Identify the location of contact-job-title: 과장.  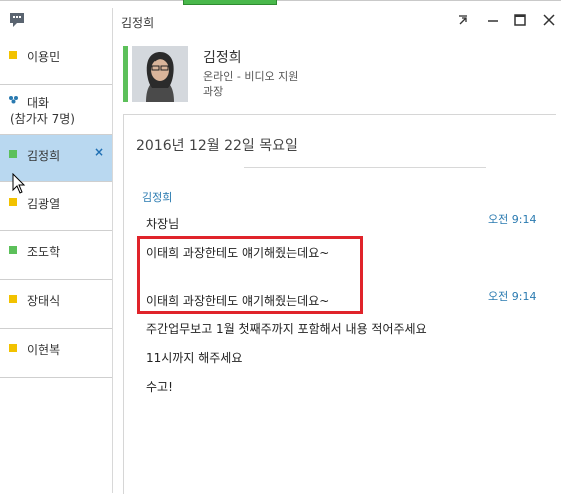
(213, 91).